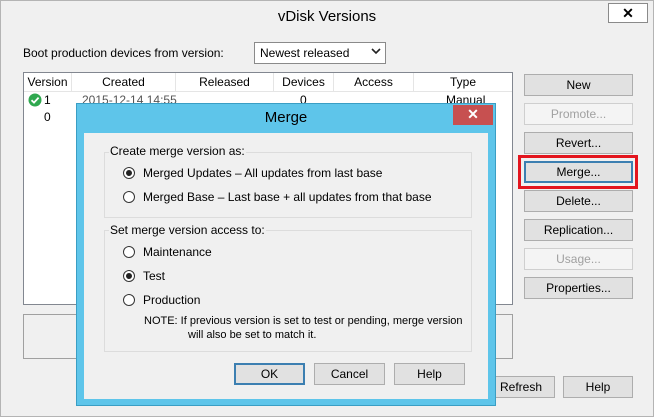  What do you see at coordinates (47, 117) in the screenshot?
I see `cell-version: 0` at bounding box center [47, 117].